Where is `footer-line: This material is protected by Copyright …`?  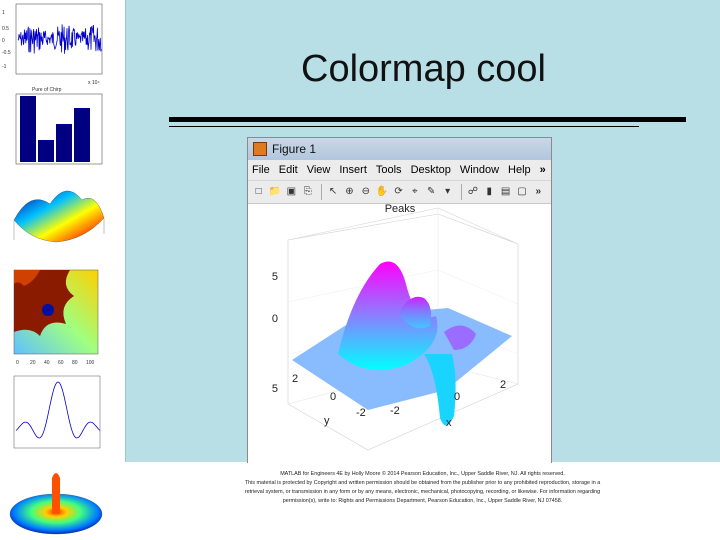 footer-line: This material is protected by Copyright … is located at coordinates (422, 483).